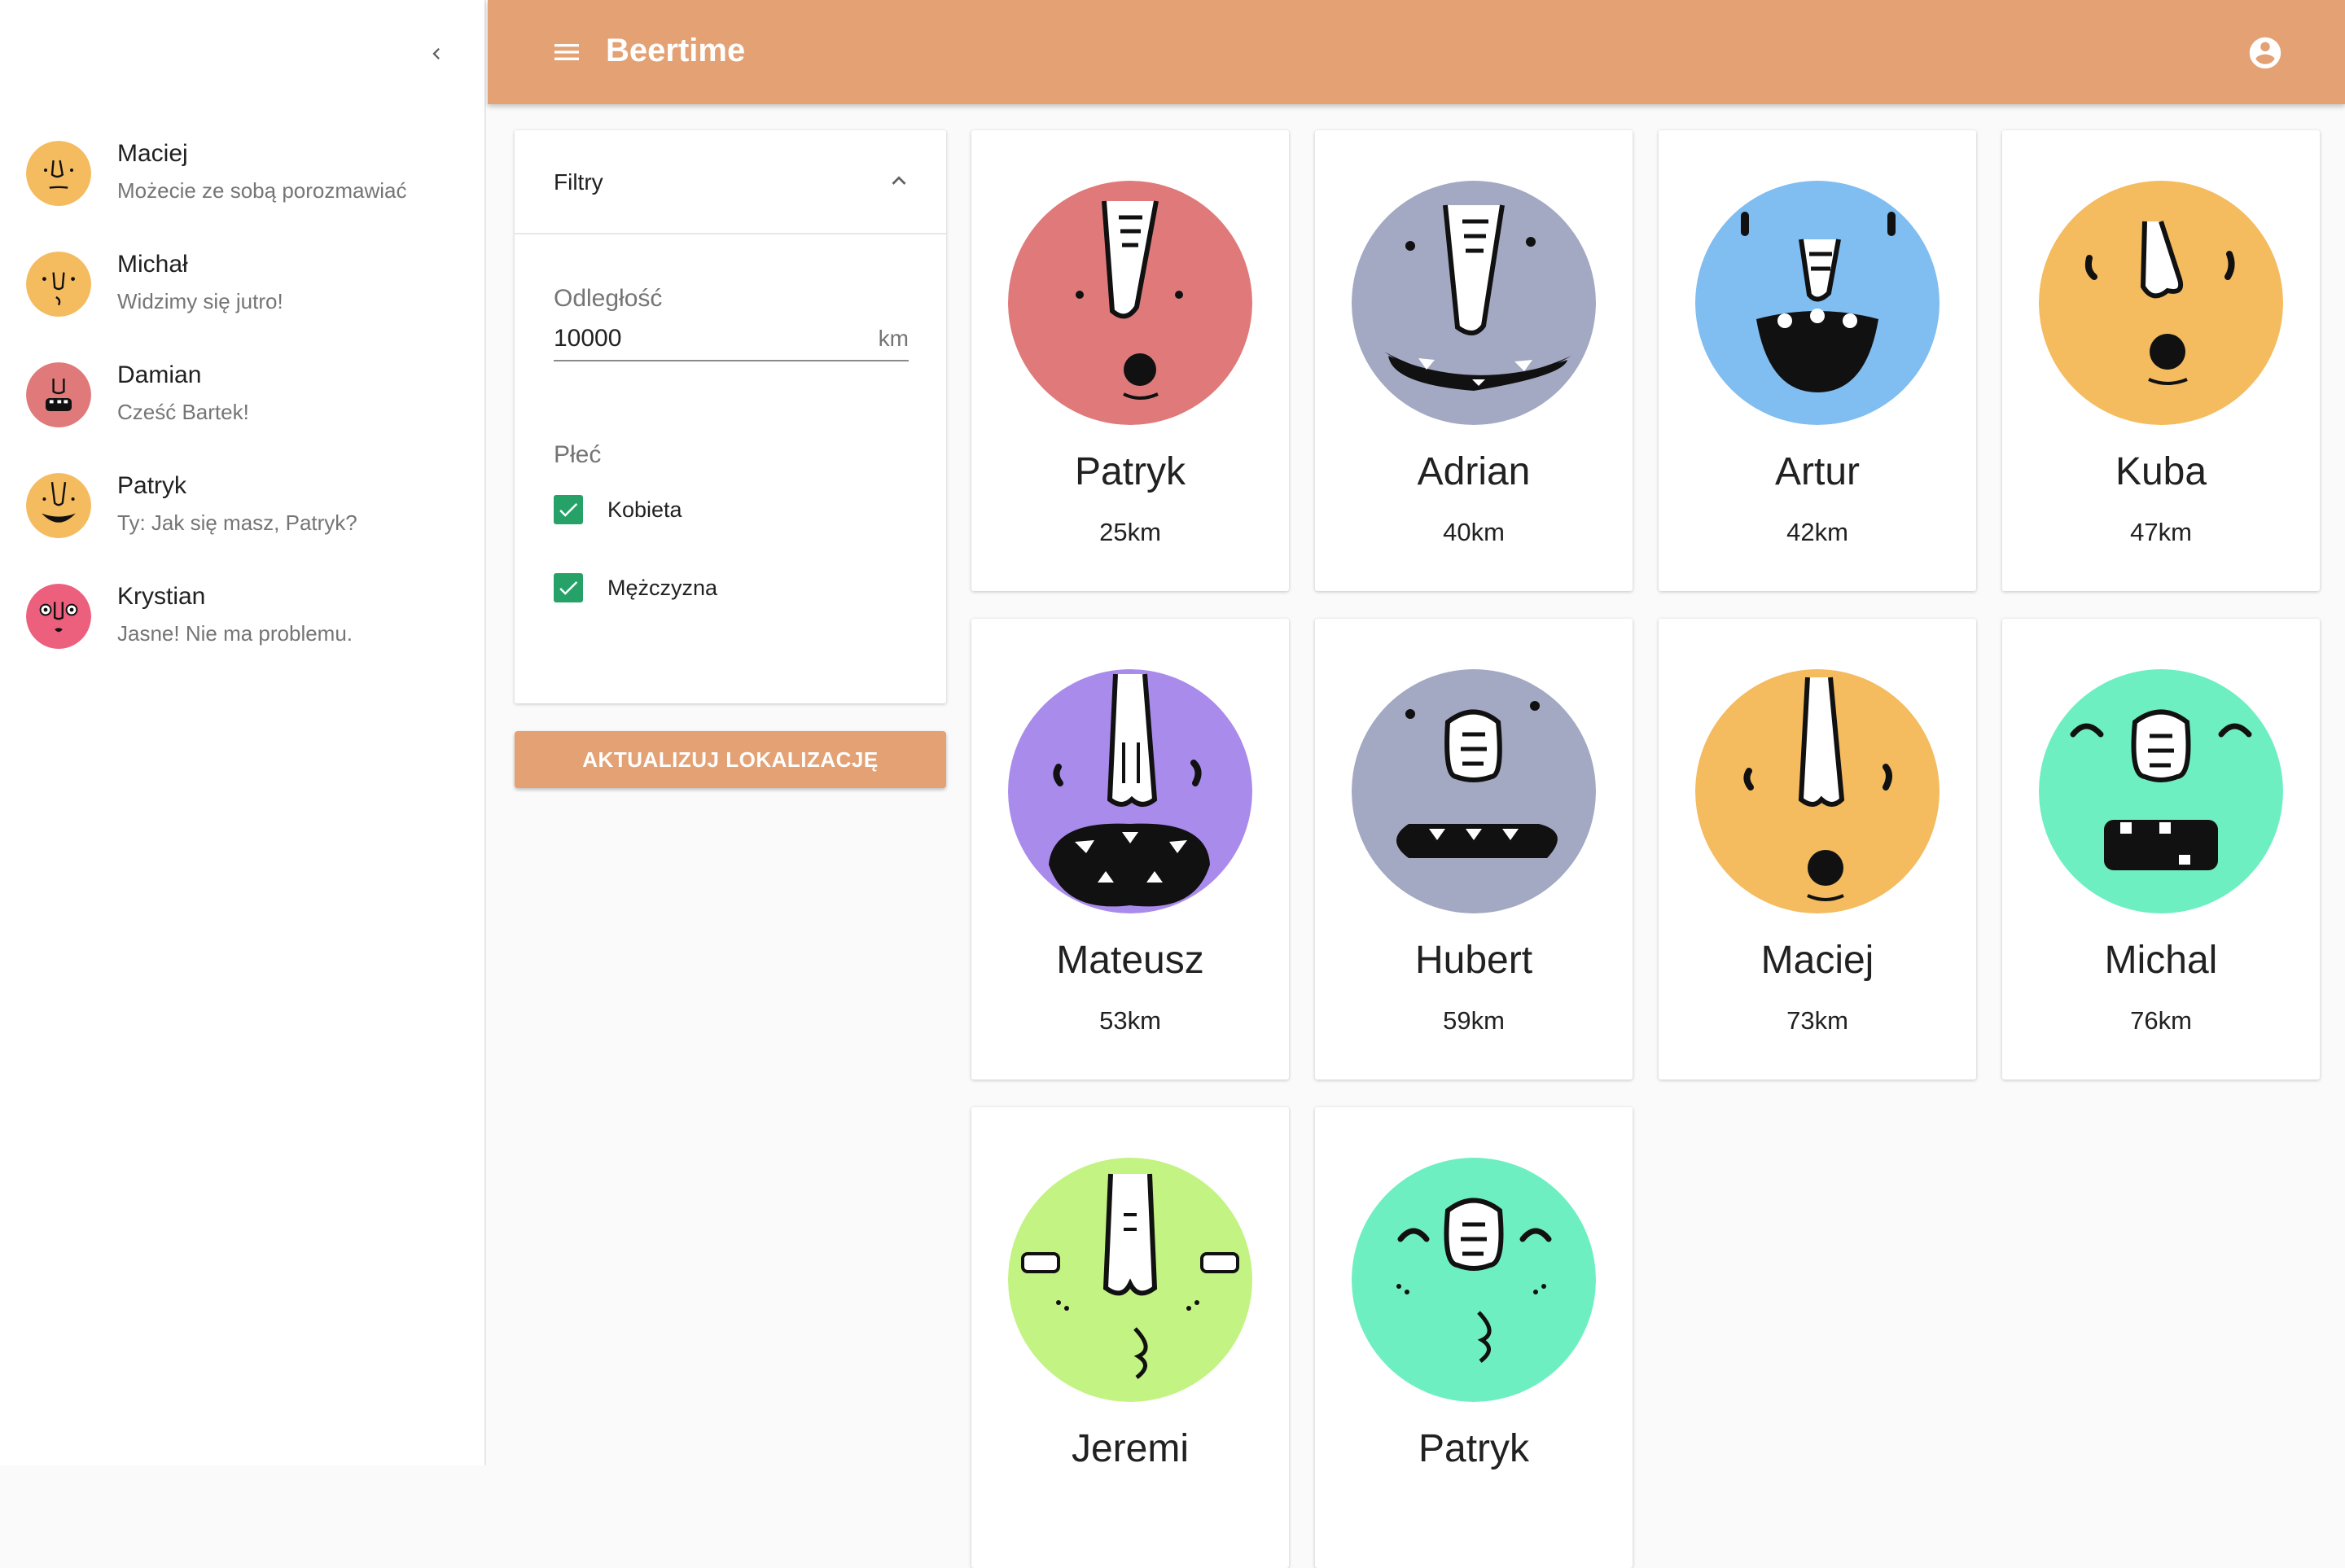  I want to click on chevron-left-icon, so click(436, 54).